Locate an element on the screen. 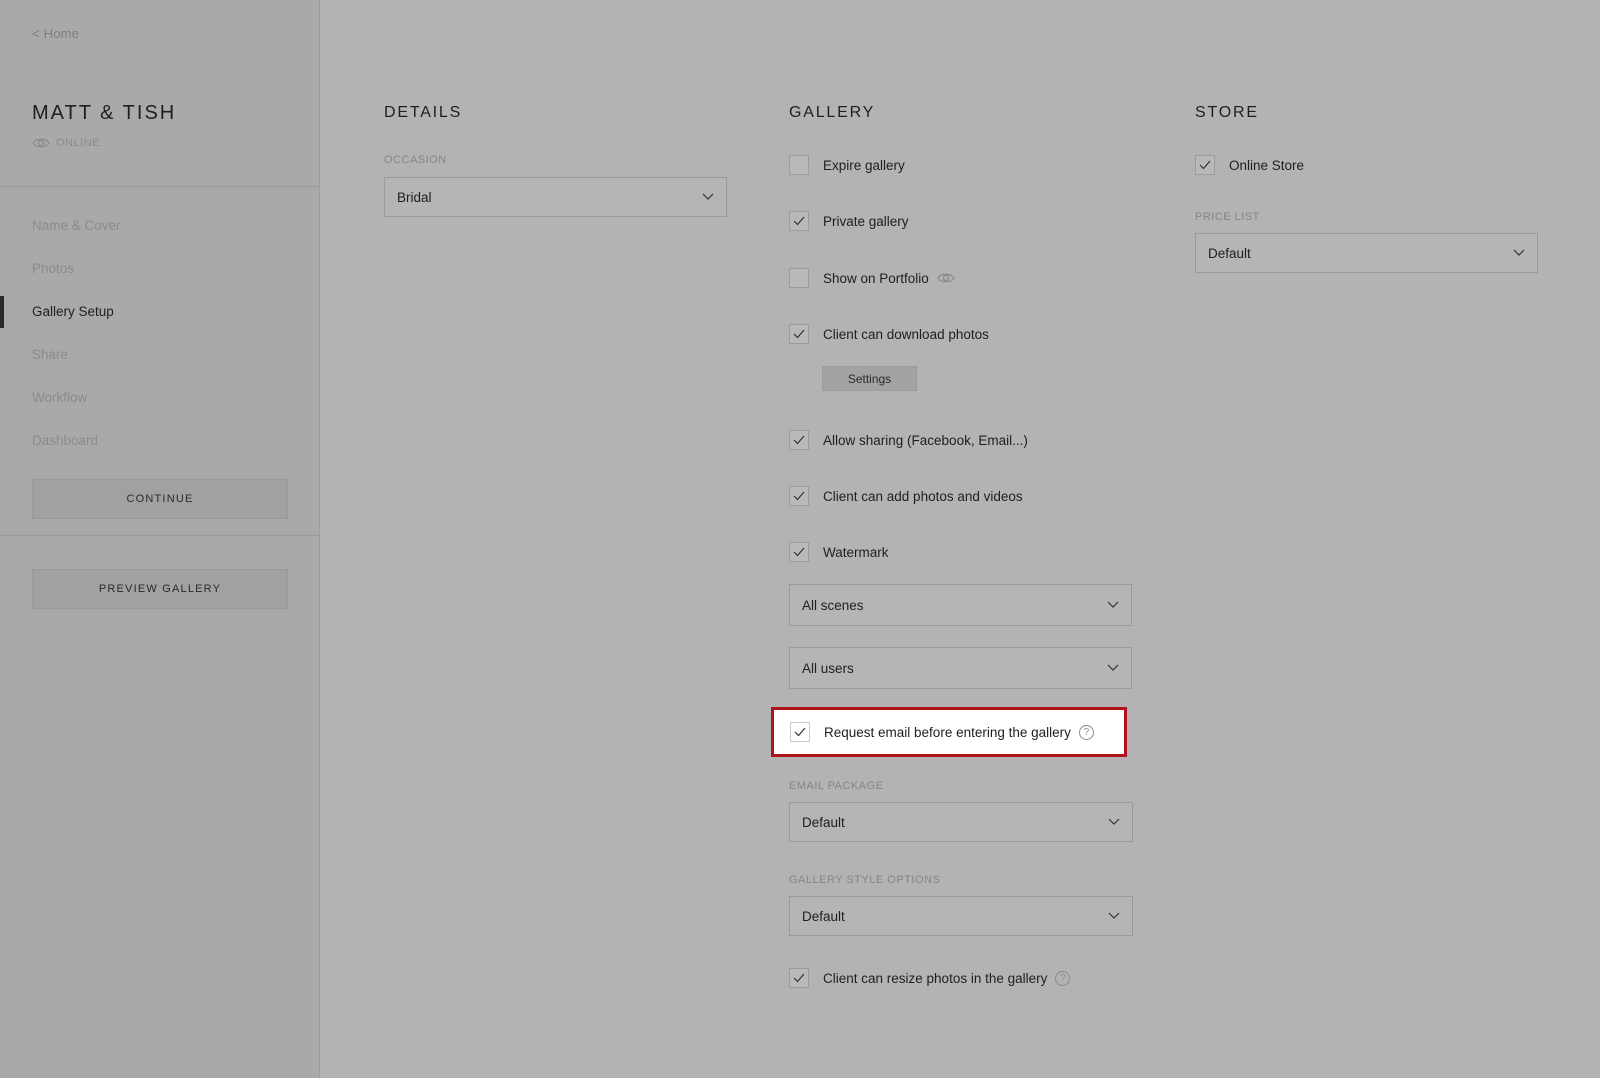  watermark-users-value: All users is located at coordinates (828, 668).